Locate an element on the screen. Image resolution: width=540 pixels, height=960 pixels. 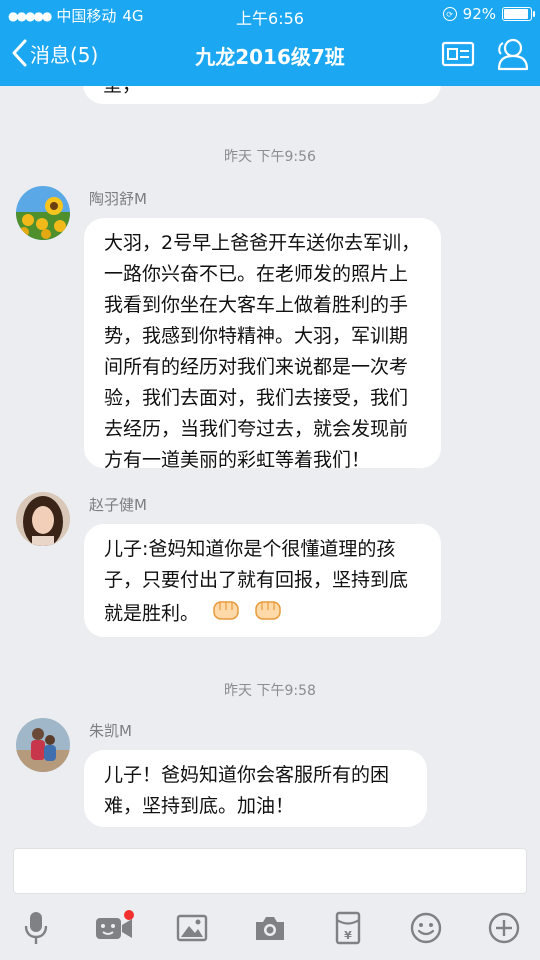
emoji-button is located at coordinates (426, 928).